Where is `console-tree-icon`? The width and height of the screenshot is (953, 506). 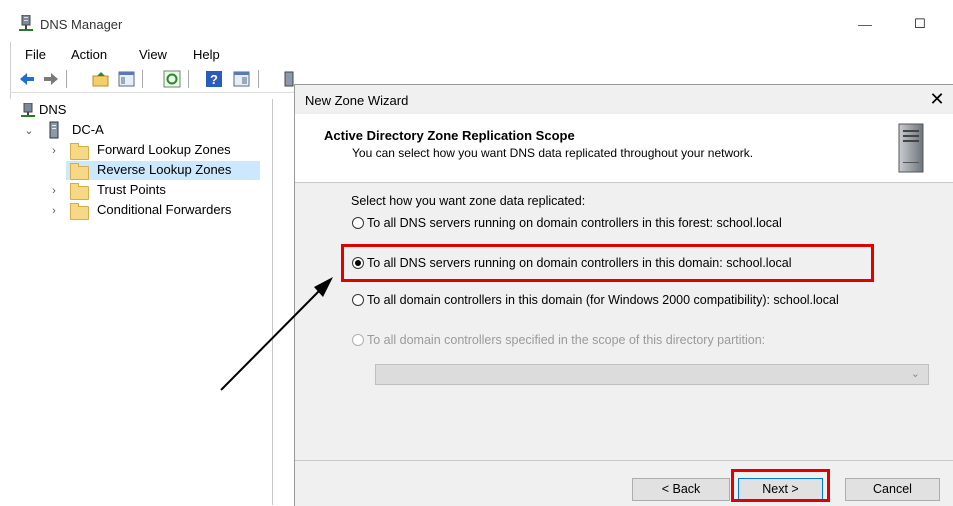
console-tree-icon is located at coordinates (127, 79).